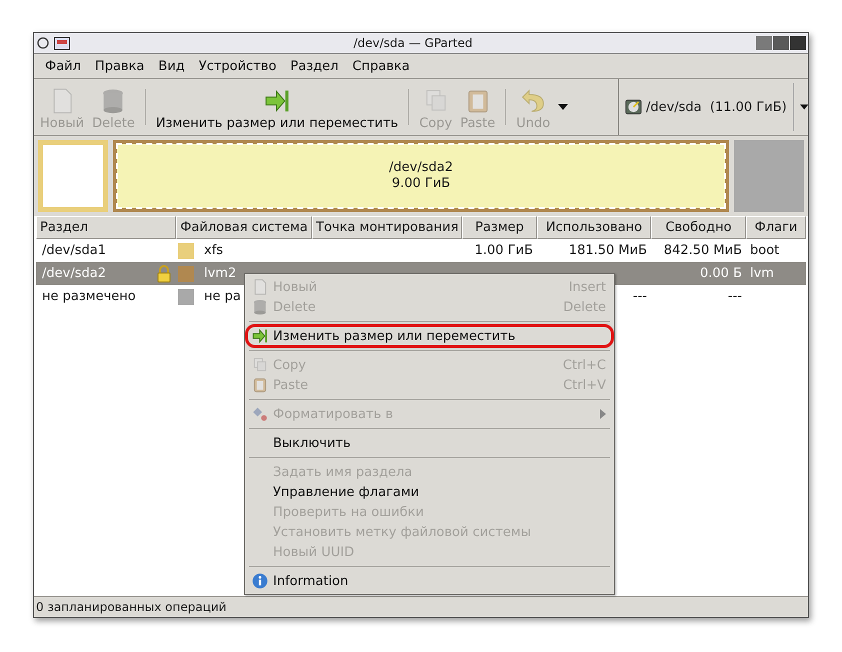  What do you see at coordinates (764, 250) in the screenshot?
I see `flags-cell-text: boot` at bounding box center [764, 250].